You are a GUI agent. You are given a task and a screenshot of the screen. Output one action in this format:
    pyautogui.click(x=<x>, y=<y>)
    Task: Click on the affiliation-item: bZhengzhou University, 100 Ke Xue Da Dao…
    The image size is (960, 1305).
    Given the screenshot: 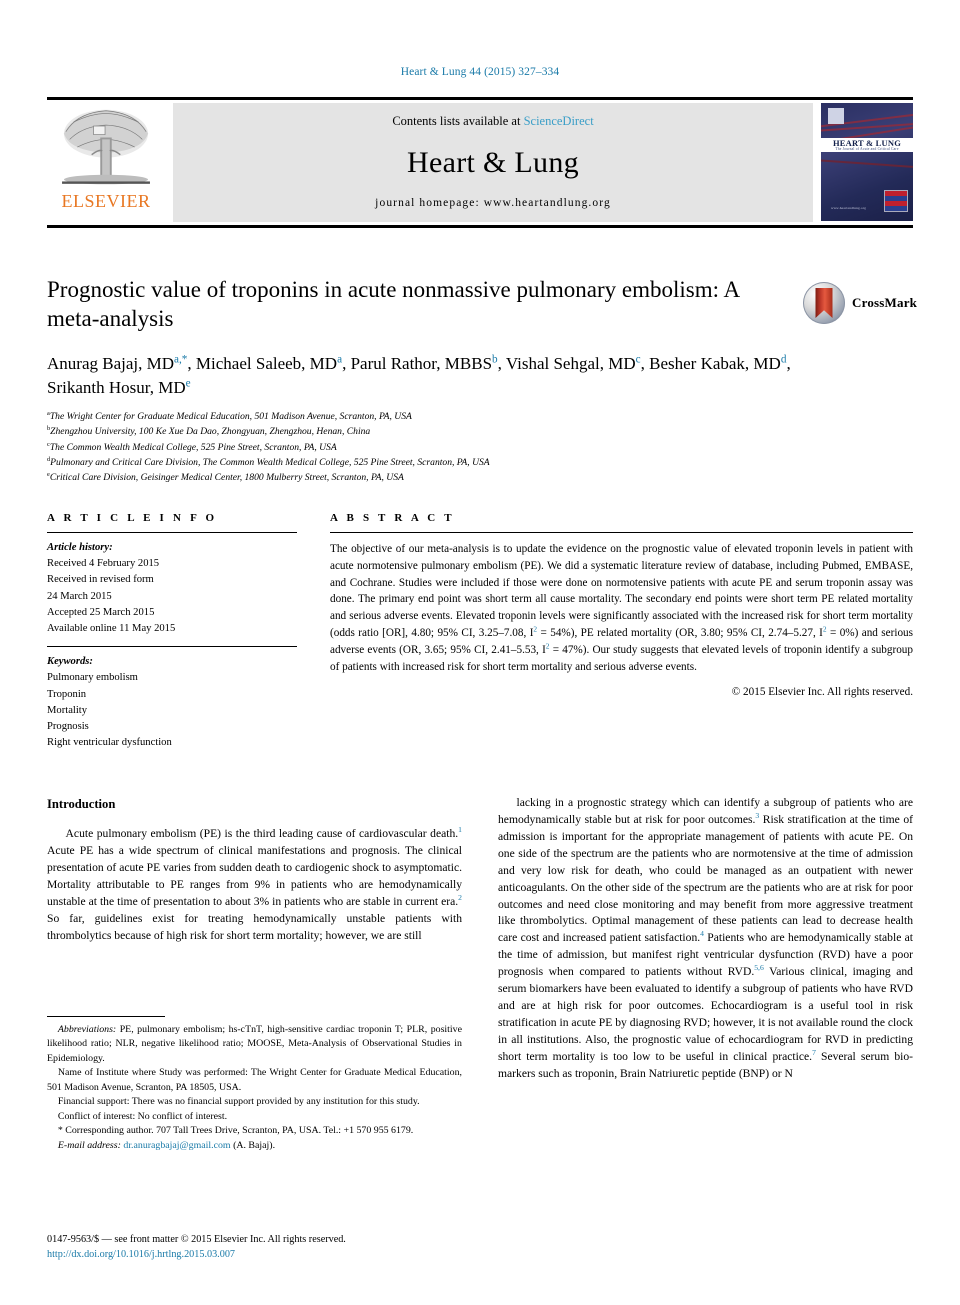 What is the action you would take?
    pyautogui.click(x=480, y=431)
    